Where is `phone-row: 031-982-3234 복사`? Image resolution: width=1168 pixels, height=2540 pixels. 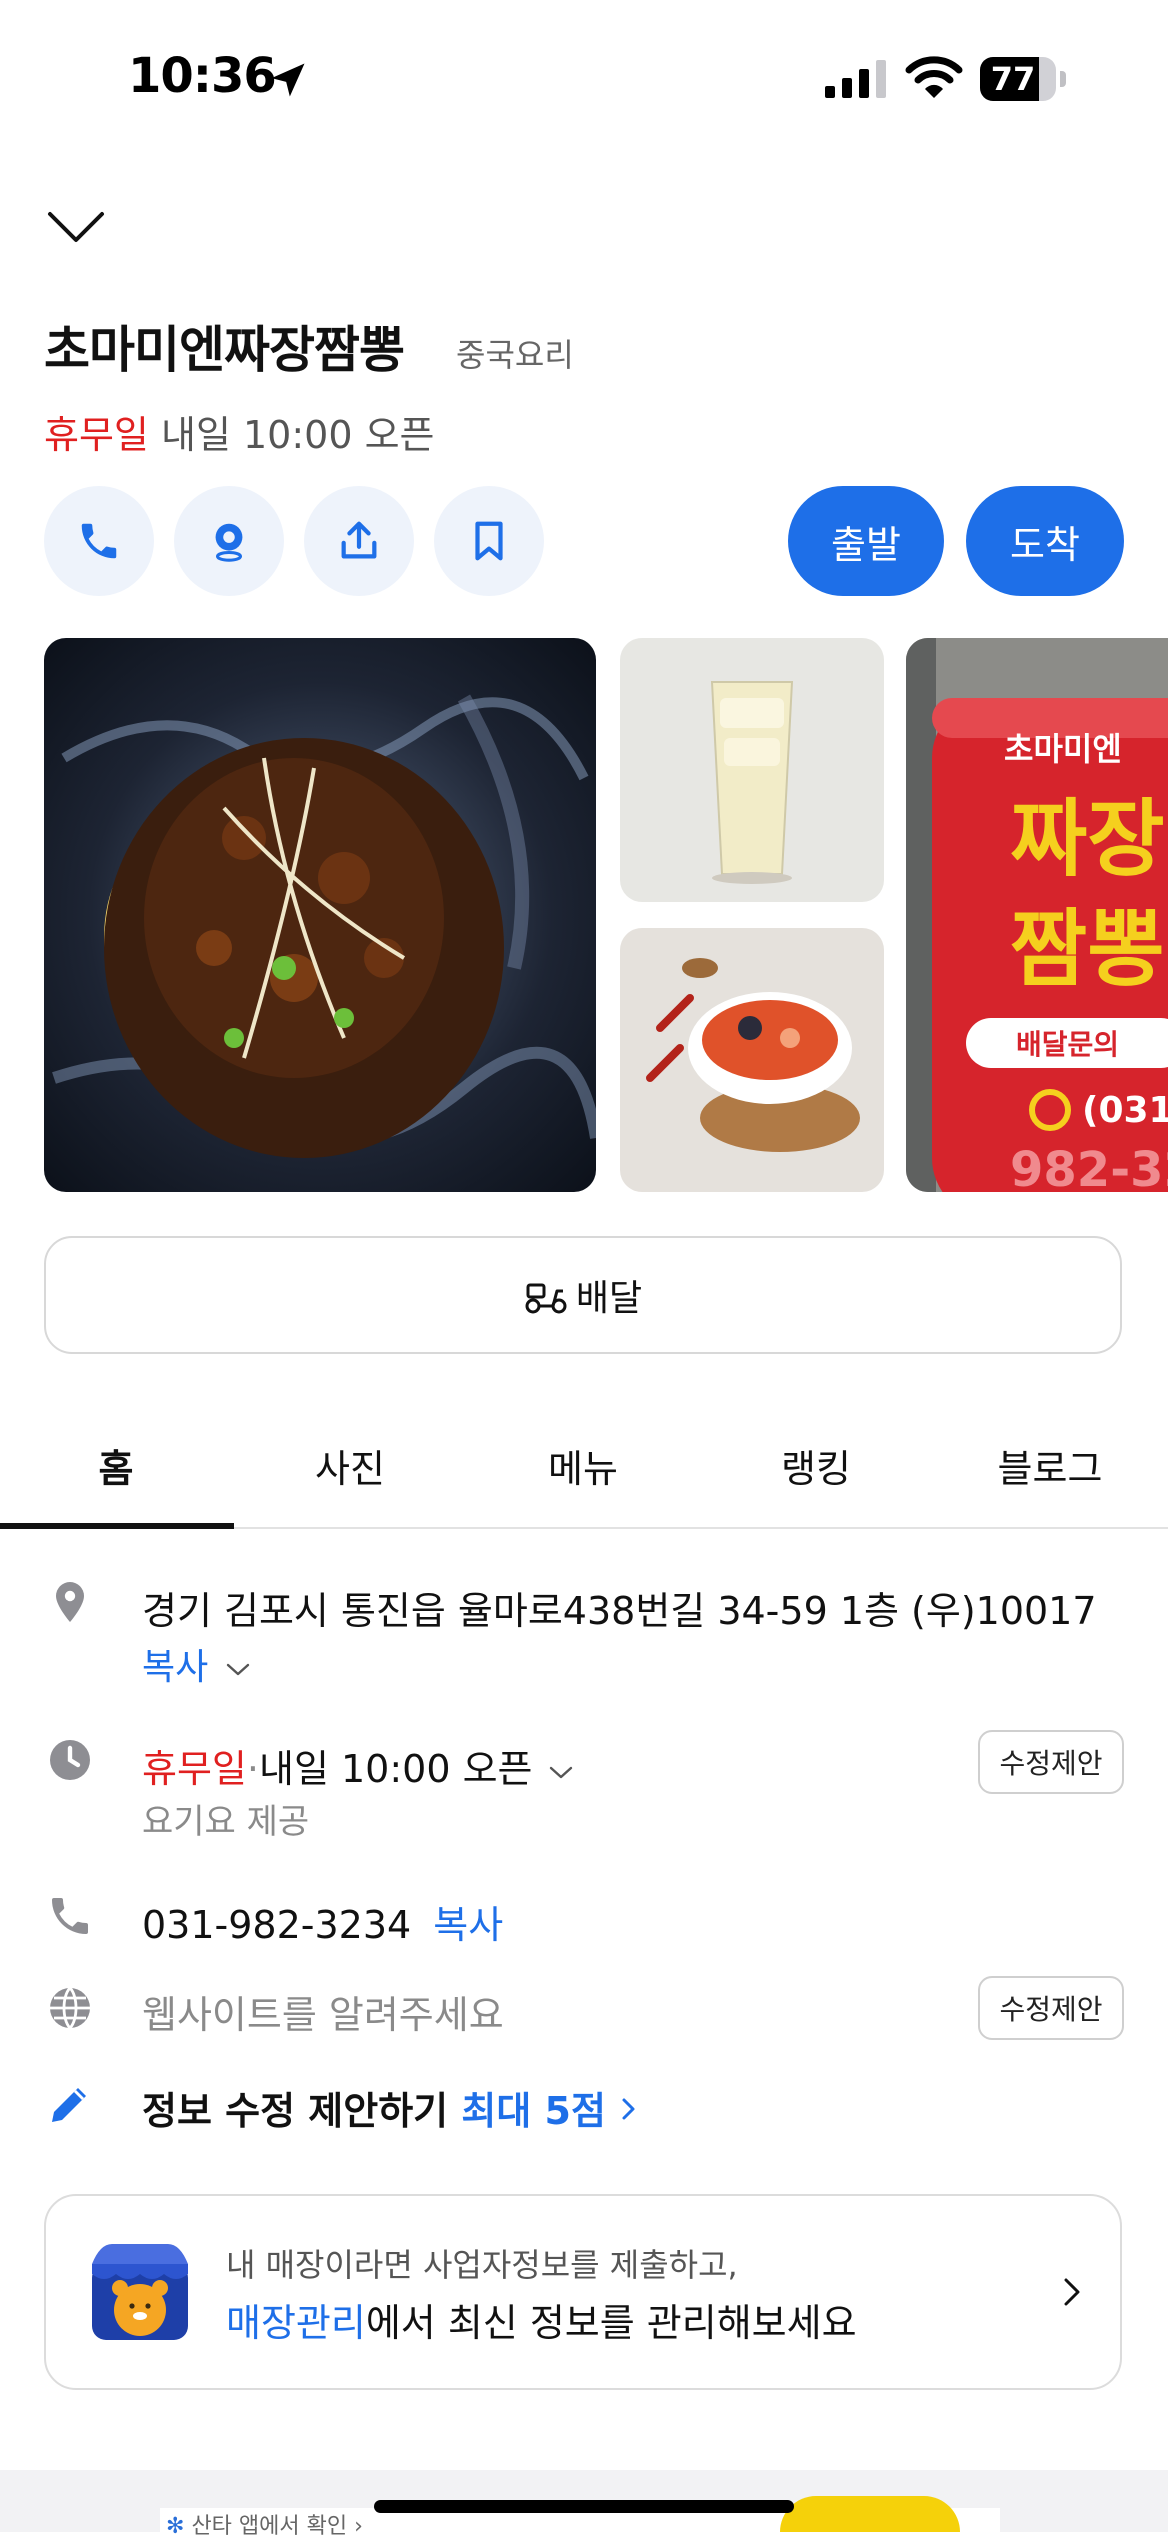 phone-row: 031-982-3234 복사 is located at coordinates (322, 1921).